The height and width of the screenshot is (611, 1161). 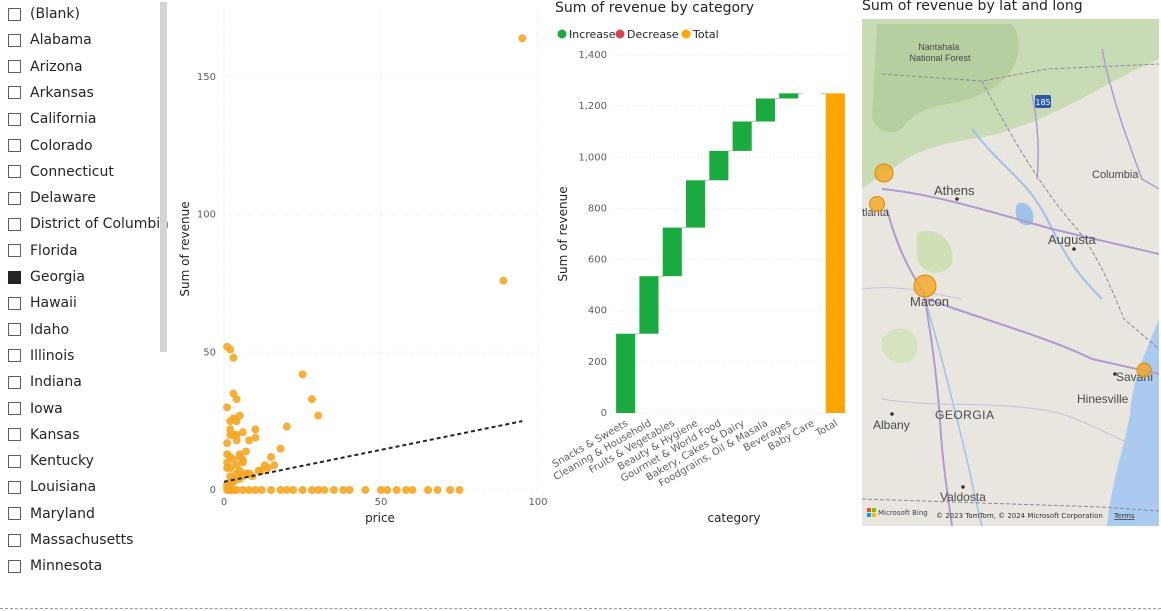 I want to click on slicer-item: Arizona, so click(x=45, y=67).